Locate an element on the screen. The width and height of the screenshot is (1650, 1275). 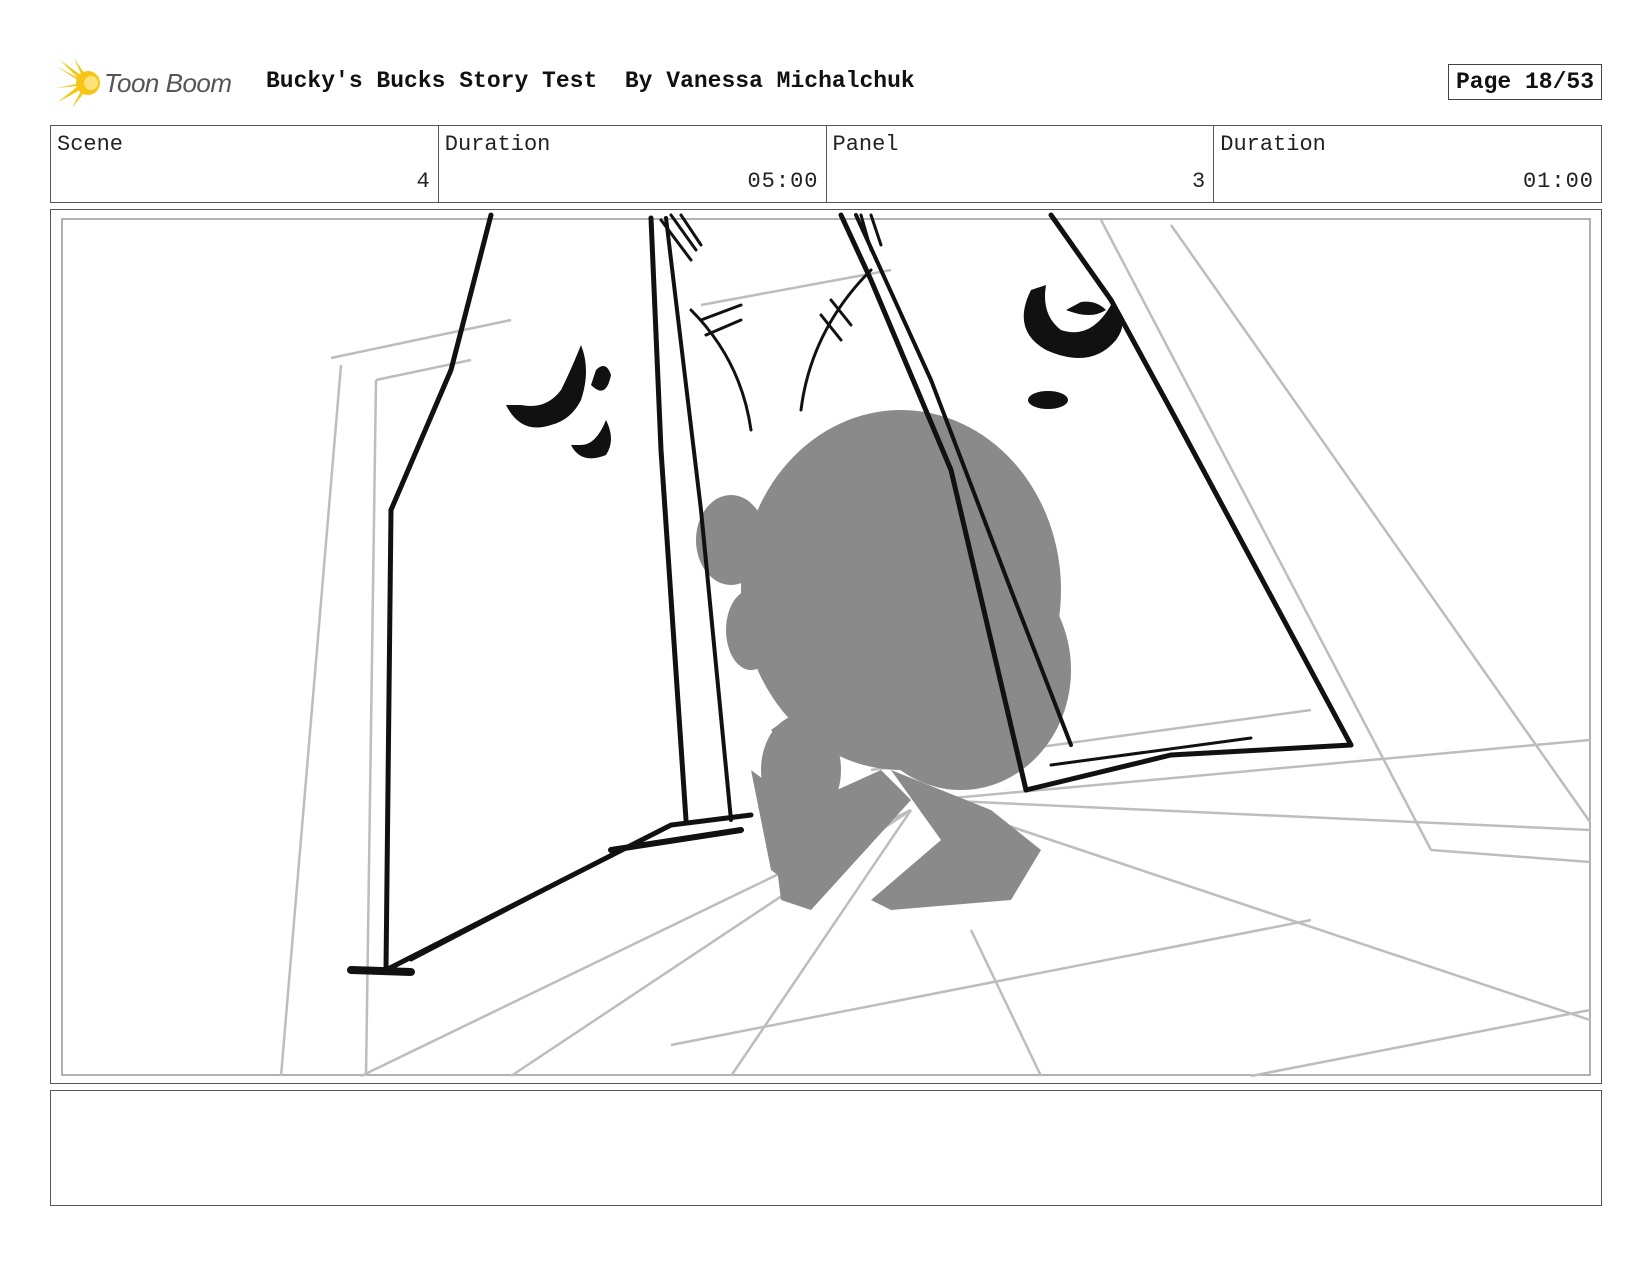
character-silhouette is located at coordinates (883, 660).